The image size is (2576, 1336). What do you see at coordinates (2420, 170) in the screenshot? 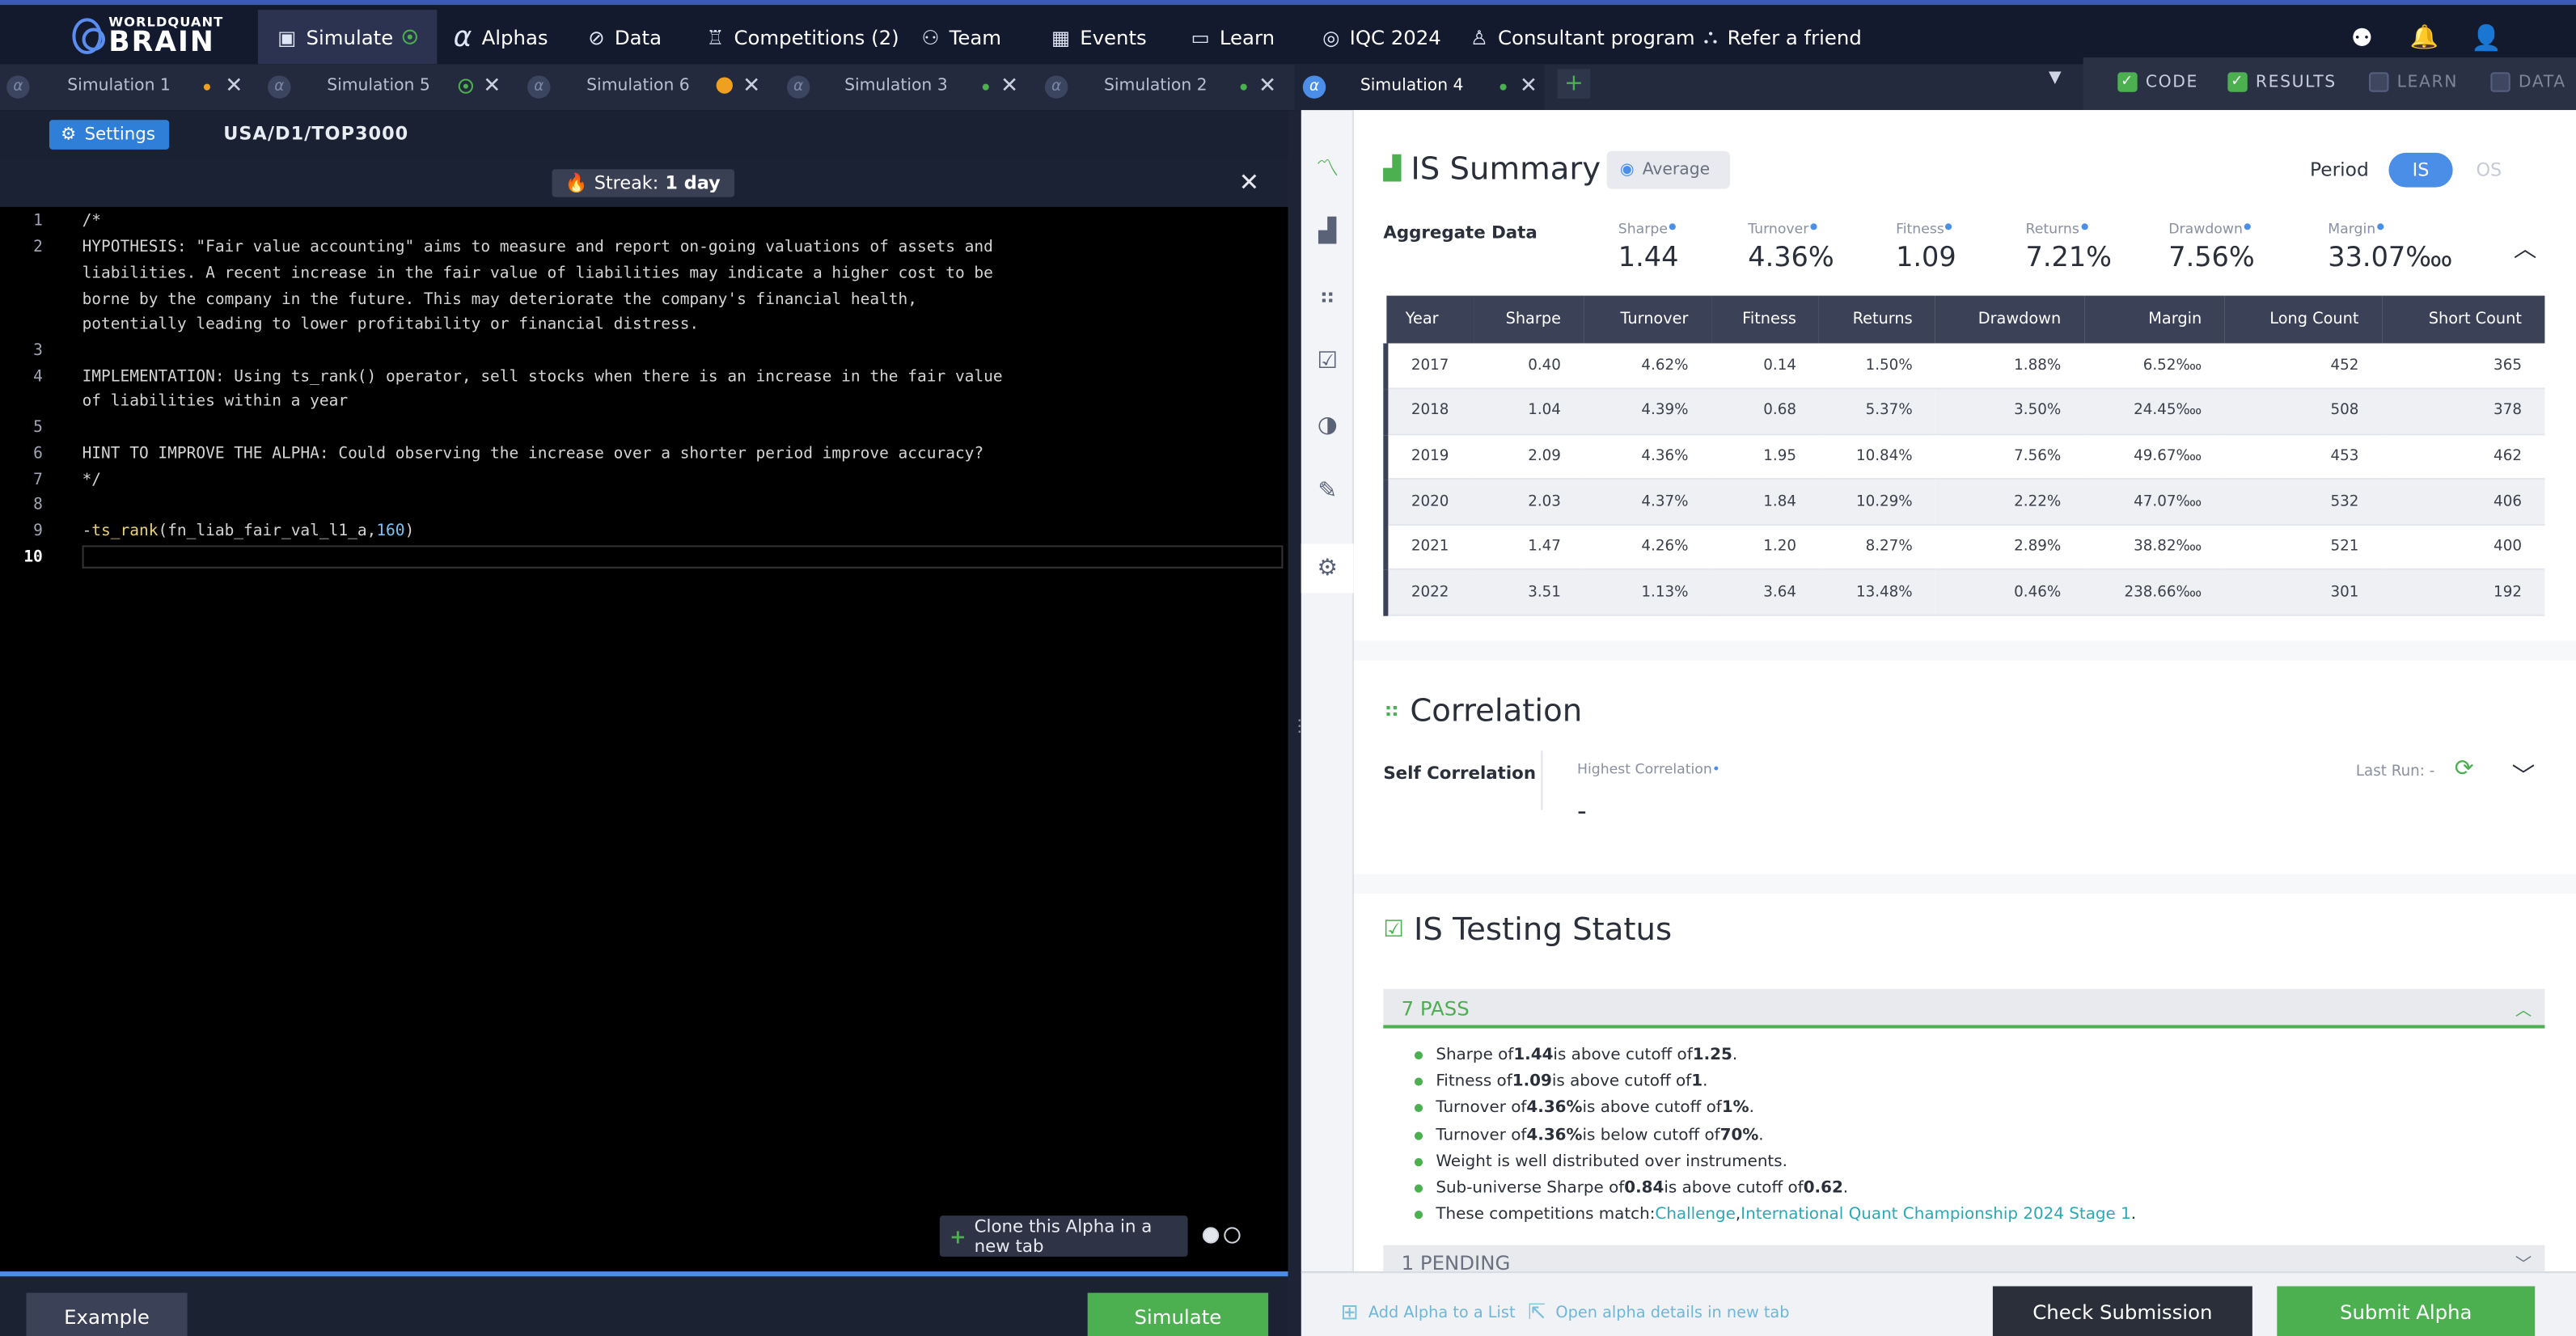
I see `period-is-button: IS` at bounding box center [2420, 170].